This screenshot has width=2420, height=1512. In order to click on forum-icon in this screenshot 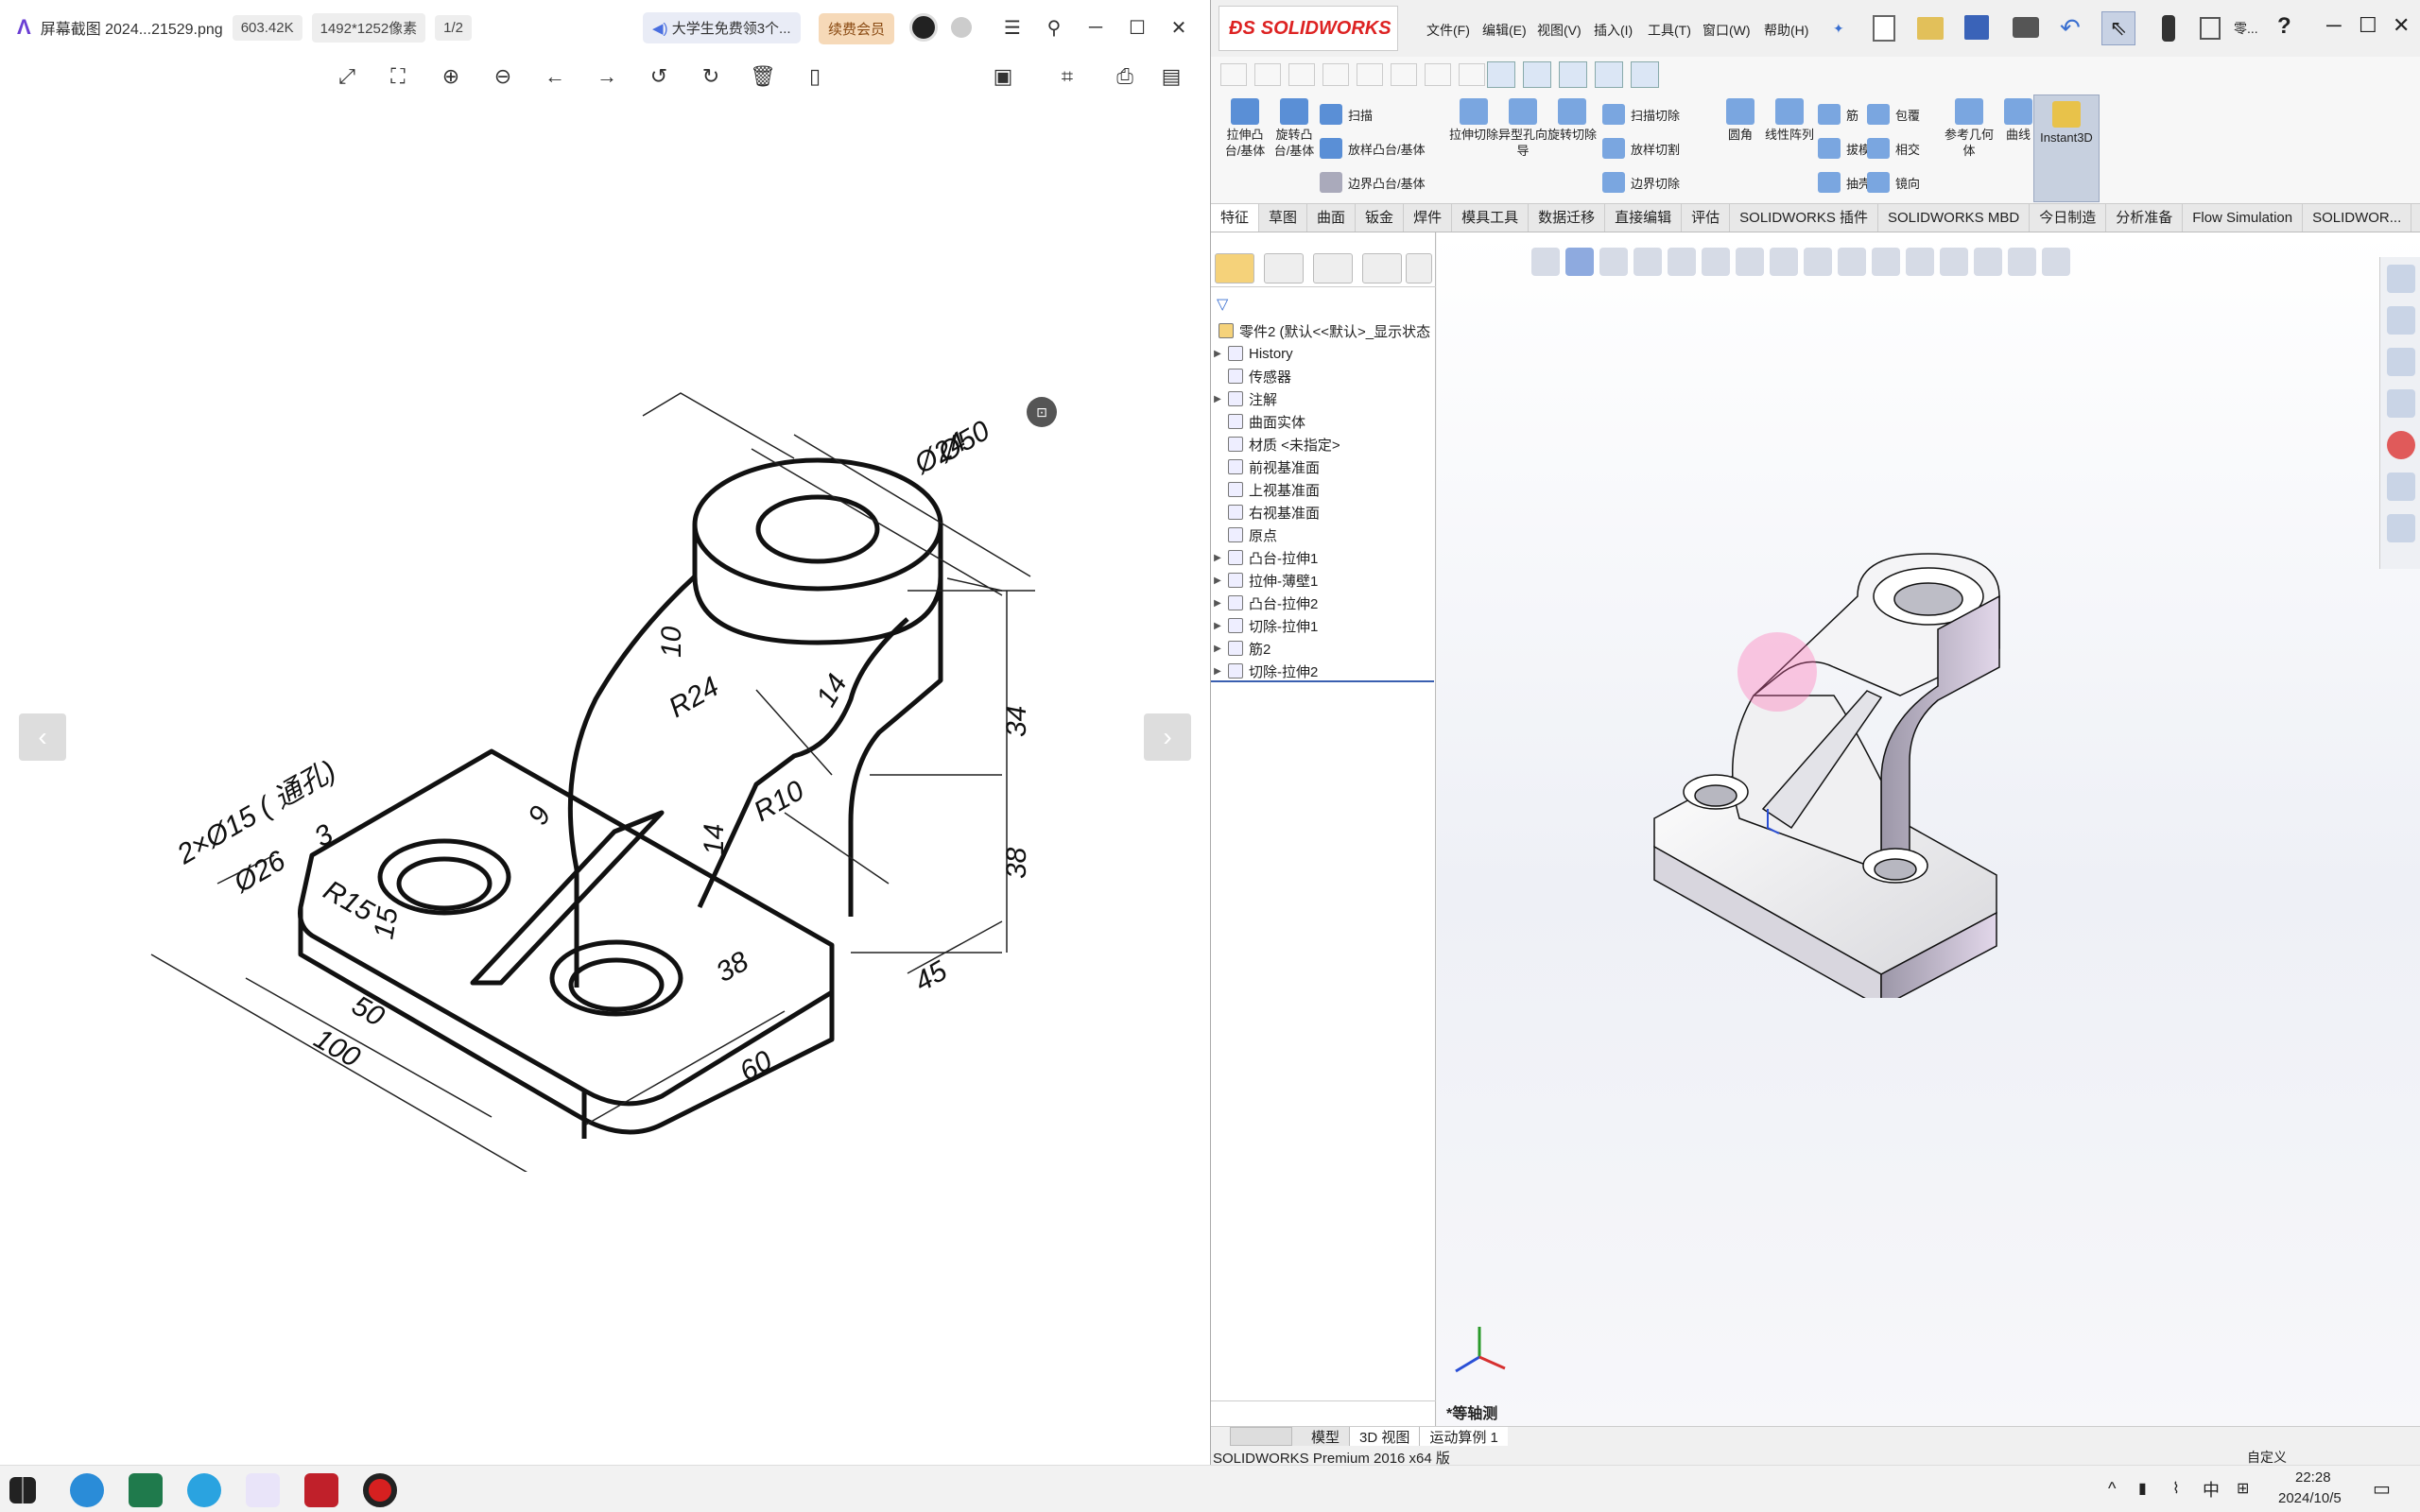, I will do `click(2401, 528)`.